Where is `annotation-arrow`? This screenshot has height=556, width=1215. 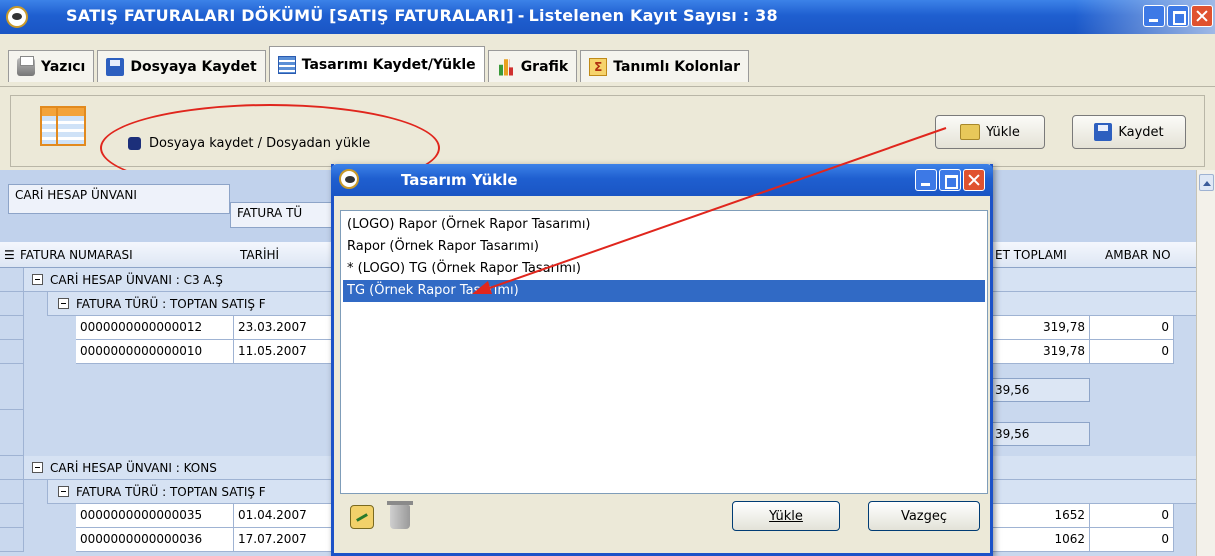 annotation-arrow is located at coordinates (709, 210).